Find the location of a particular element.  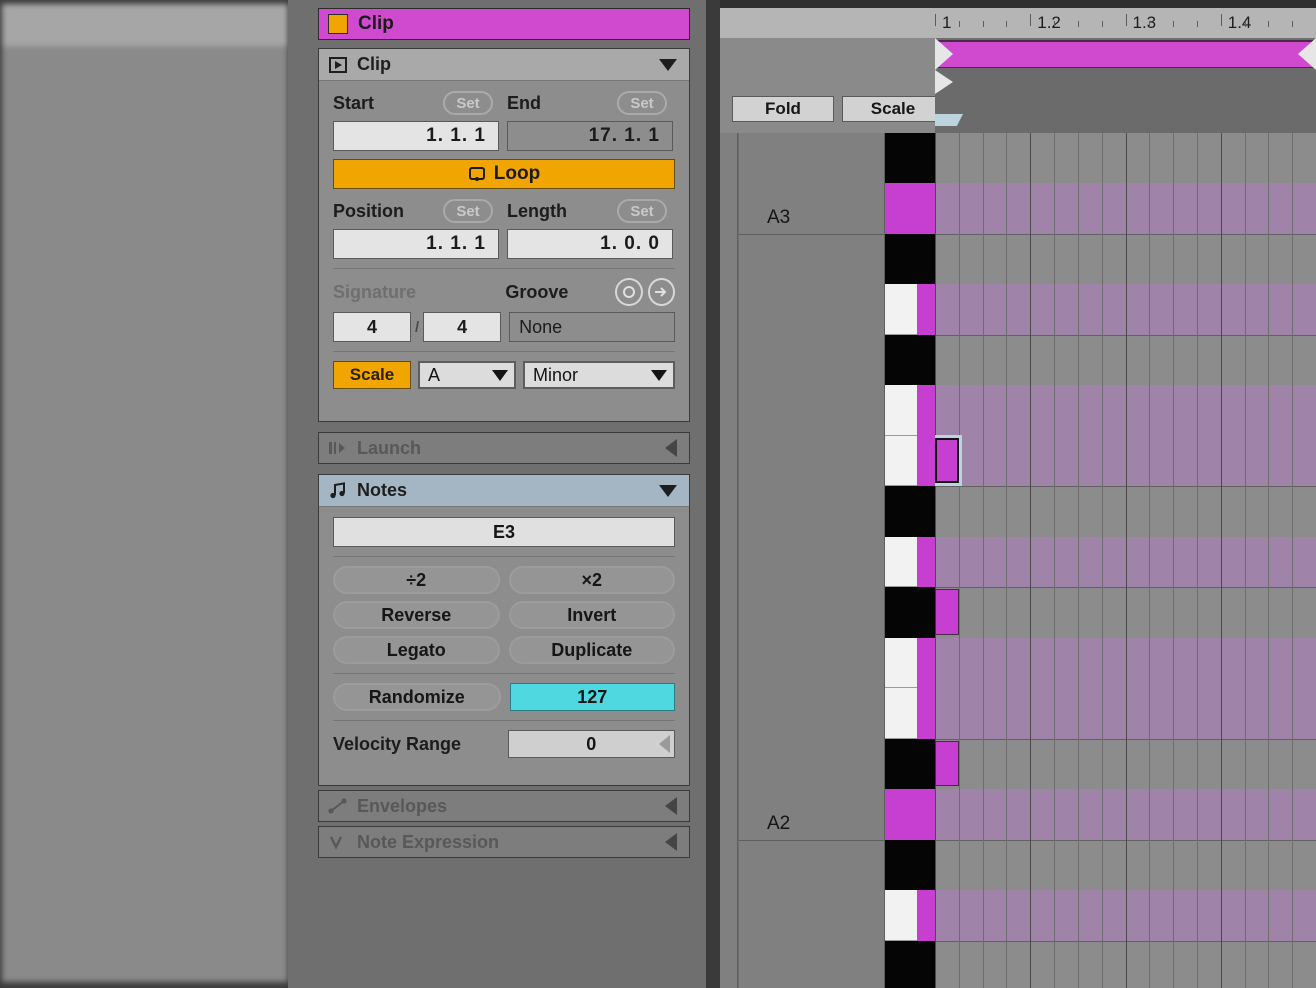

note-pitch-field: E3 is located at coordinates (504, 532).